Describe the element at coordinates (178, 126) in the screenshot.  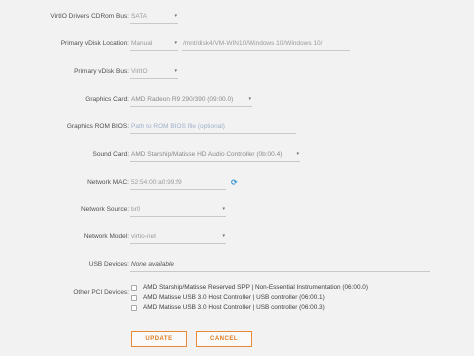
I see `graphics-rom-placeholder: Path to ROM BIOS file (optional)` at that location.